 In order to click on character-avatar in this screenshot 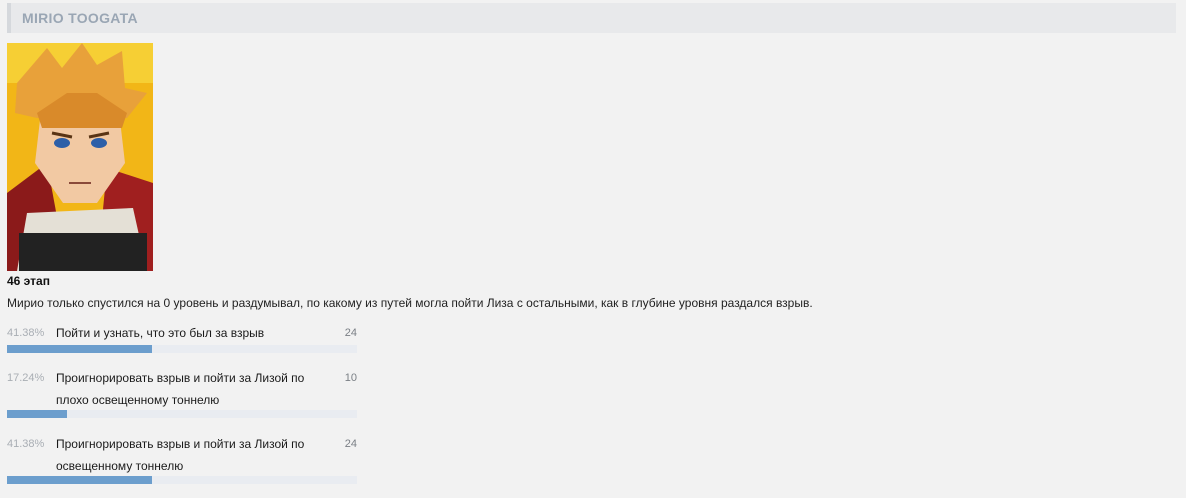, I will do `click(80, 157)`.